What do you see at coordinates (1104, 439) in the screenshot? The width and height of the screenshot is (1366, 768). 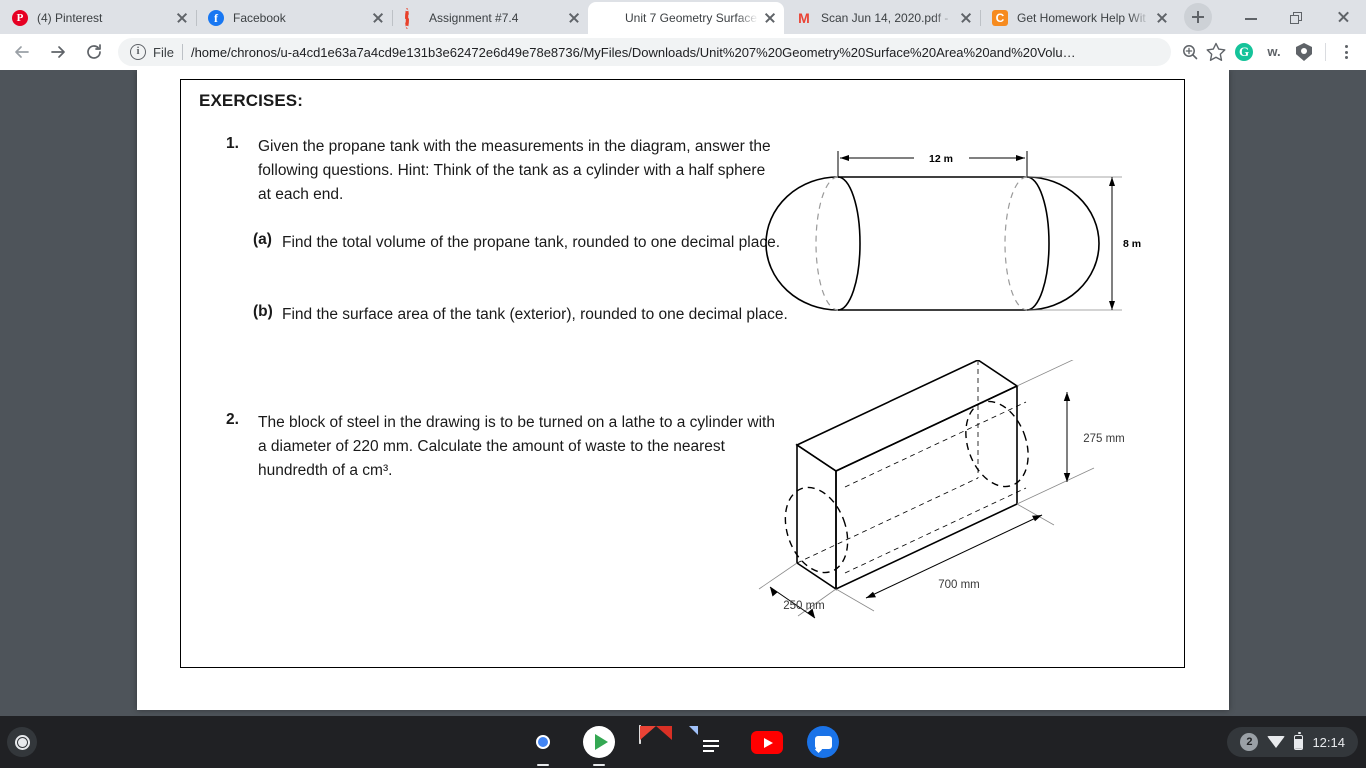 I see `dimension-label-height: 275 mm` at bounding box center [1104, 439].